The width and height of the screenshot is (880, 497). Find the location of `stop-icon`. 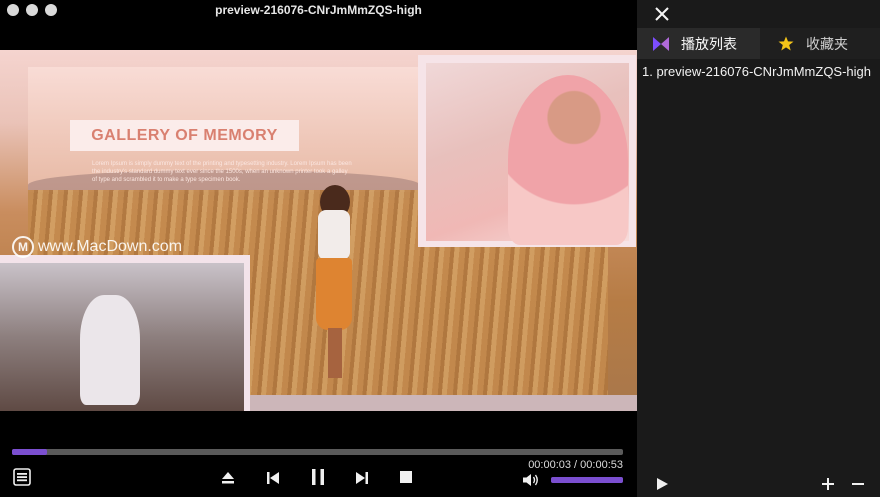

stop-icon is located at coordinates (406, 477).